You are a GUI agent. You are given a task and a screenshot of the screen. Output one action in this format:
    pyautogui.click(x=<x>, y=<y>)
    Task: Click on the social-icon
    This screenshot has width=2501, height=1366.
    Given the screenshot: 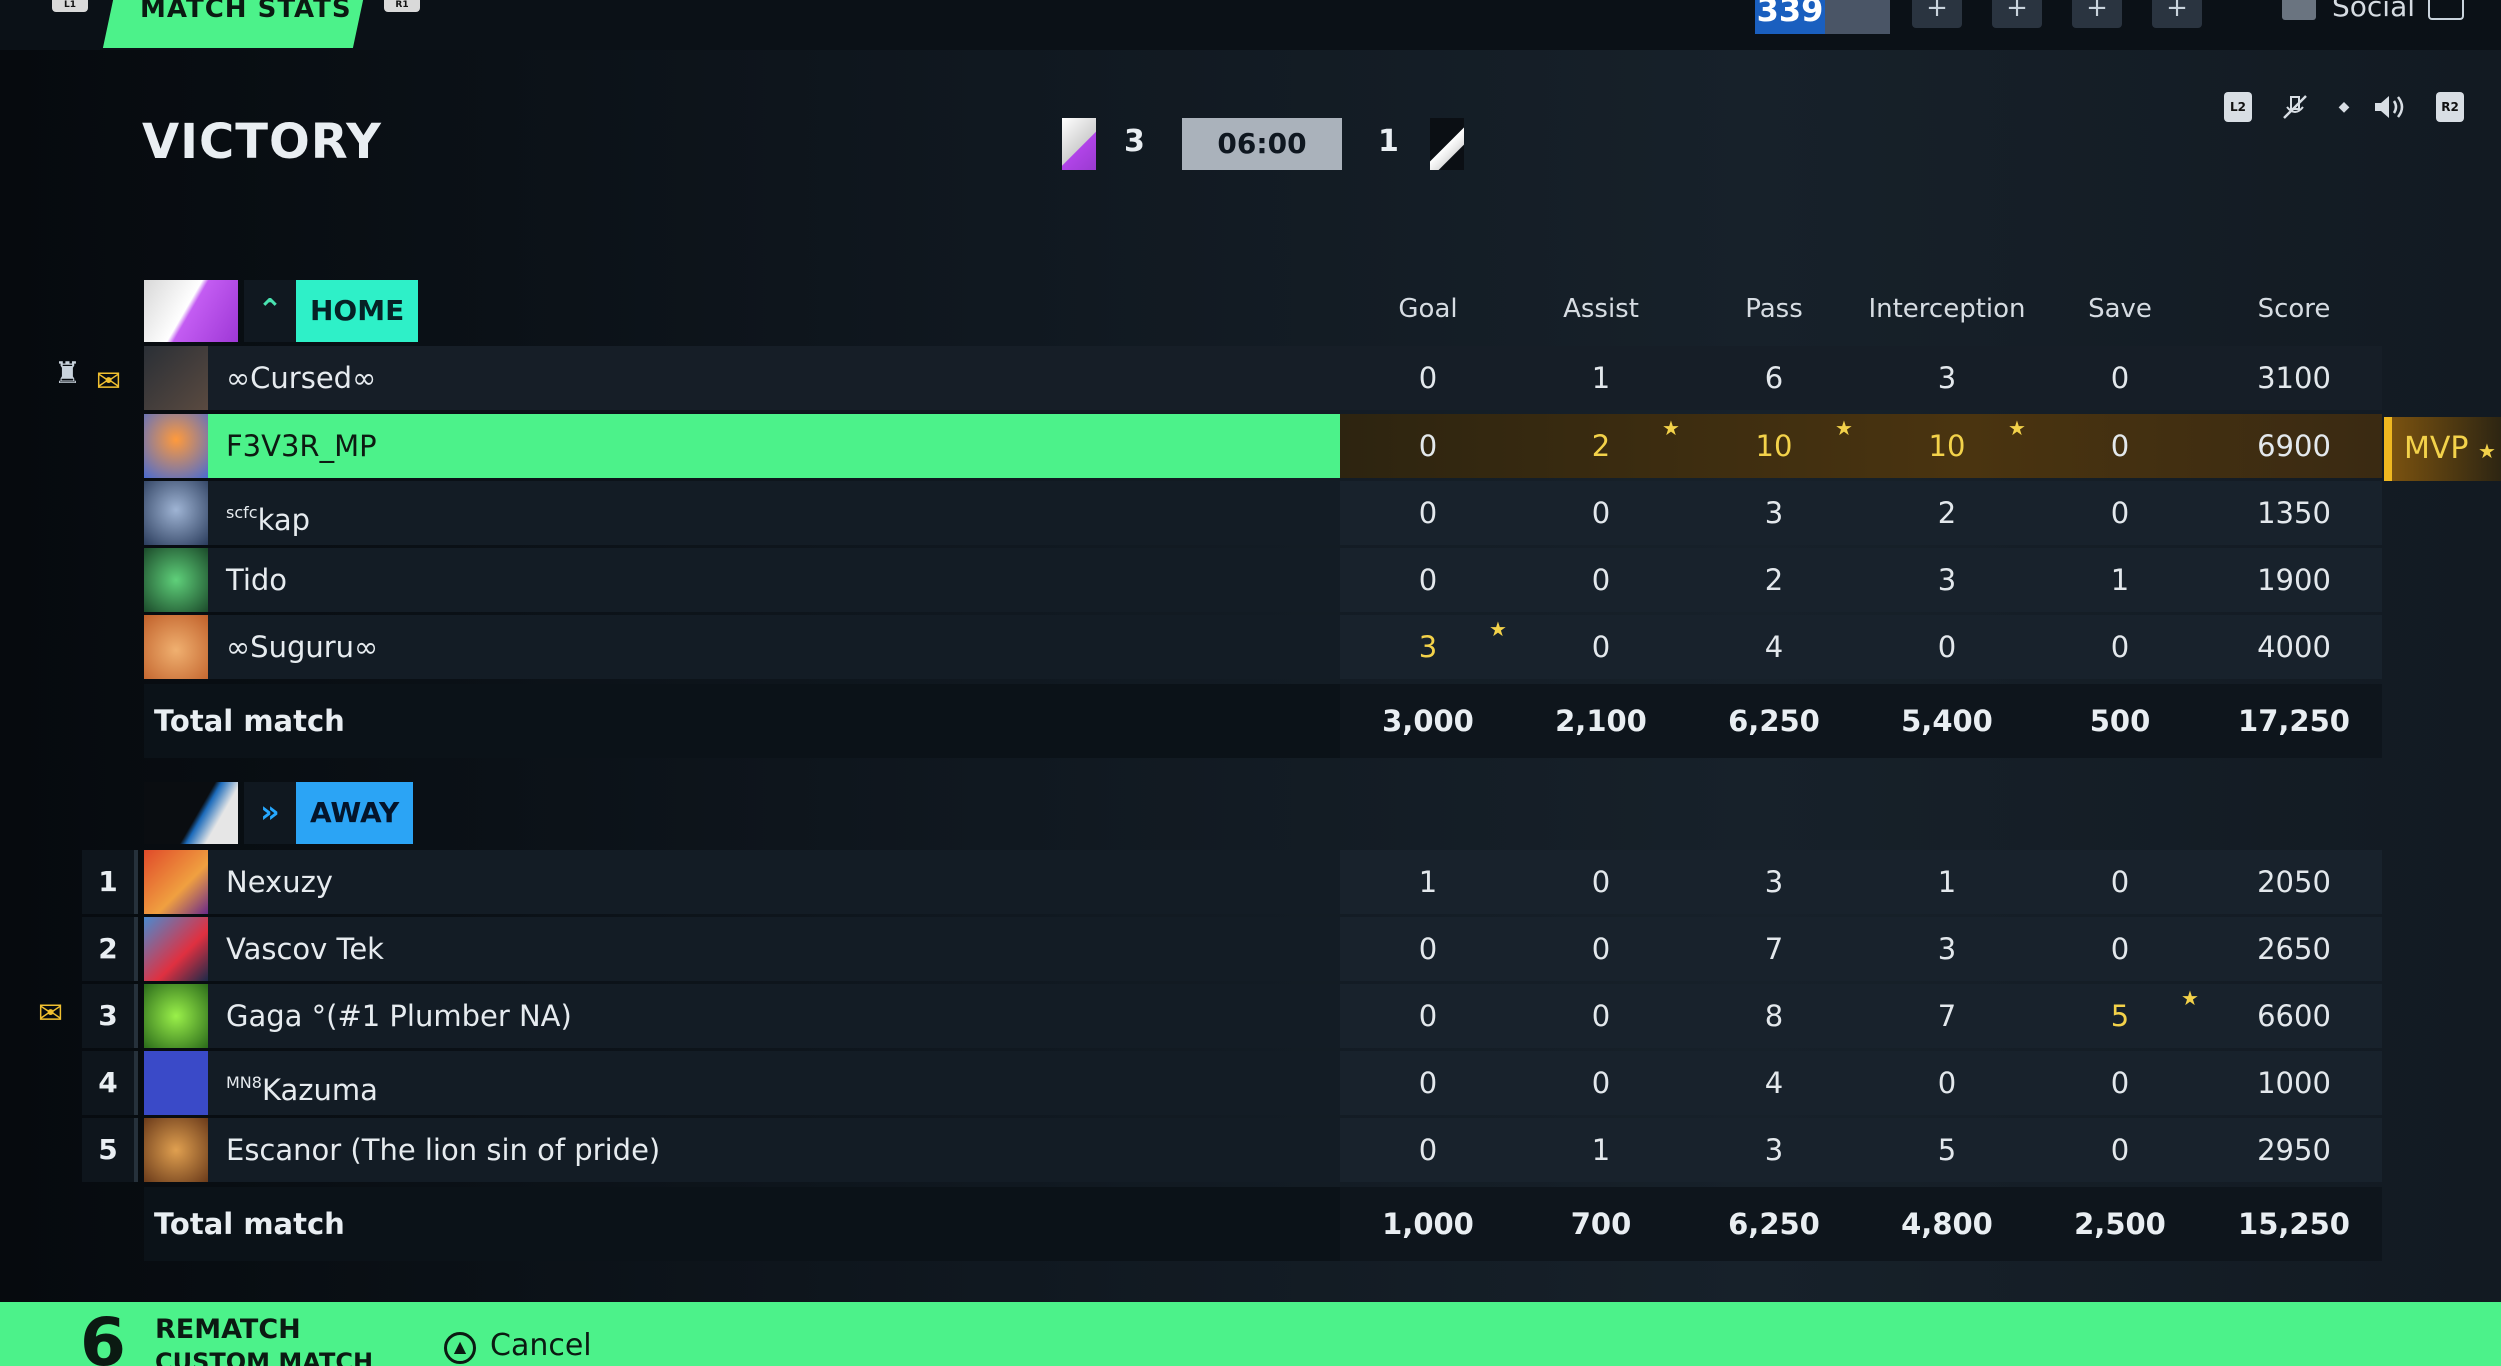 What is the action you would take?
    pyautogui.click(x=2299, y=10)
    